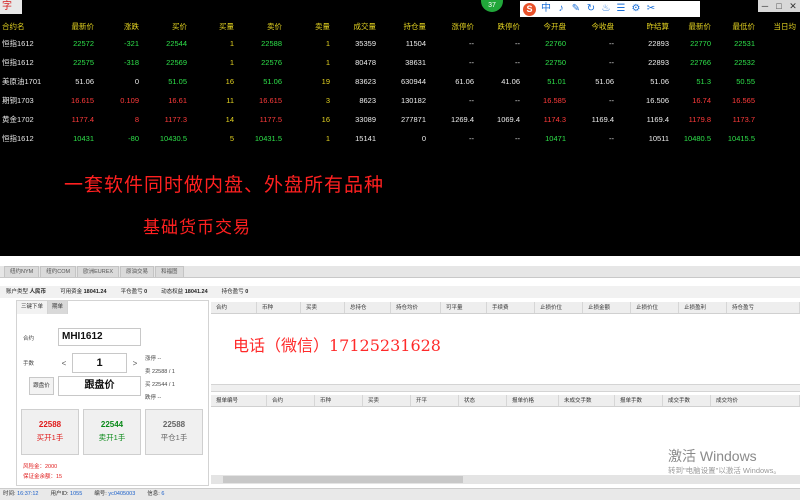 This screenshot has height=500, width=800. I want to click on positions-column-header: 合约, so click(234, 307).